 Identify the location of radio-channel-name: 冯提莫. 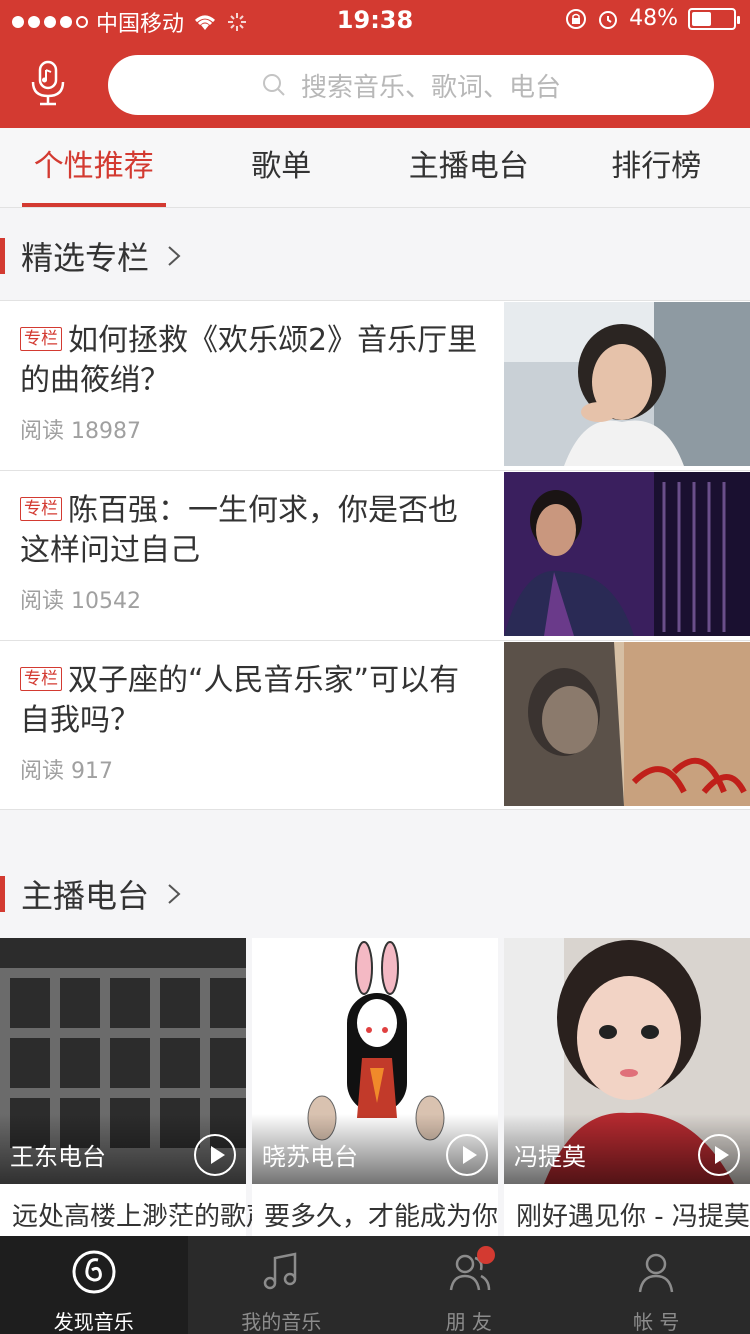
(550, 1157).